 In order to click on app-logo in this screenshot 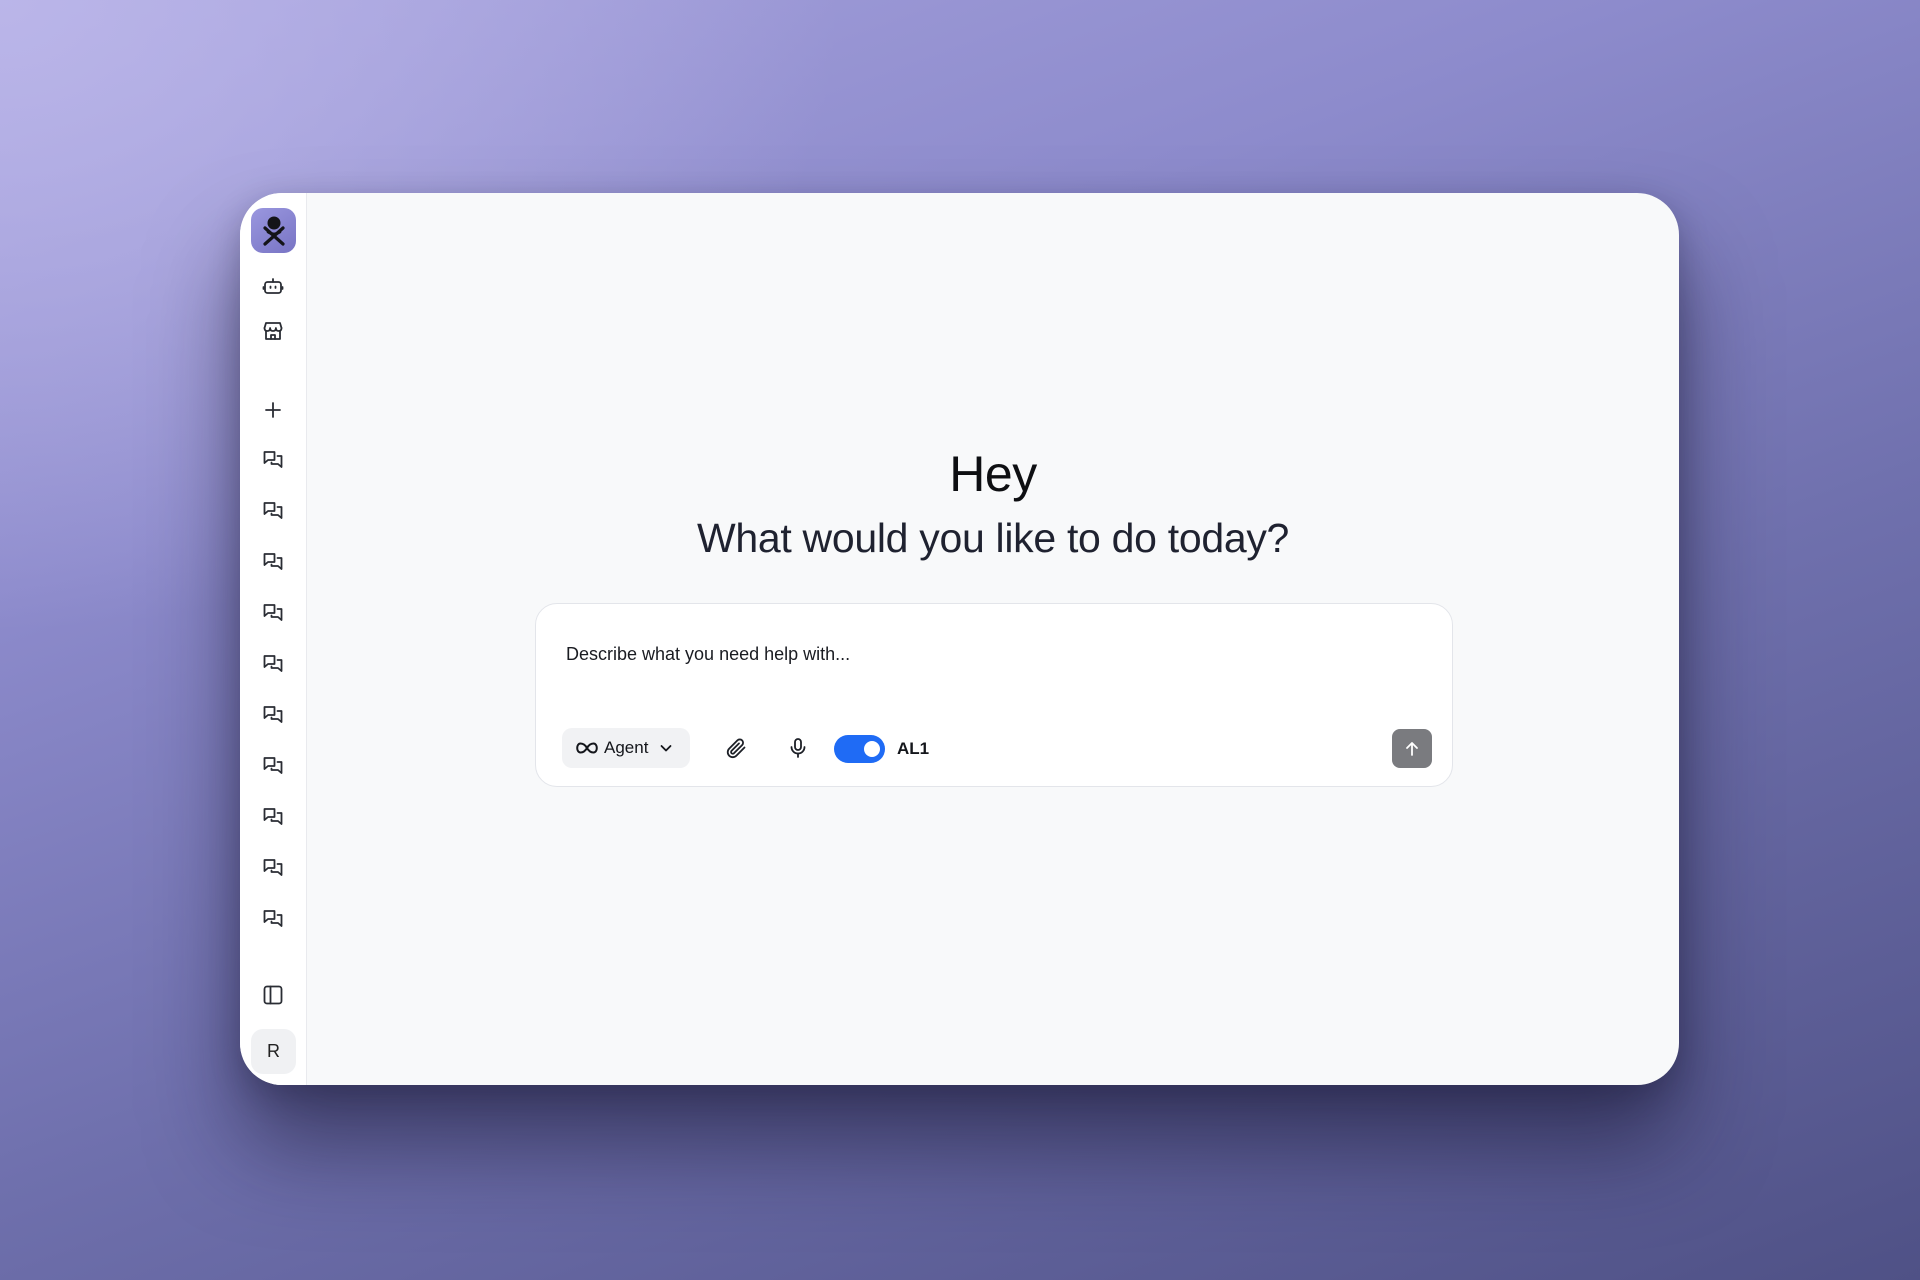, I will do `click(273, 230)`.